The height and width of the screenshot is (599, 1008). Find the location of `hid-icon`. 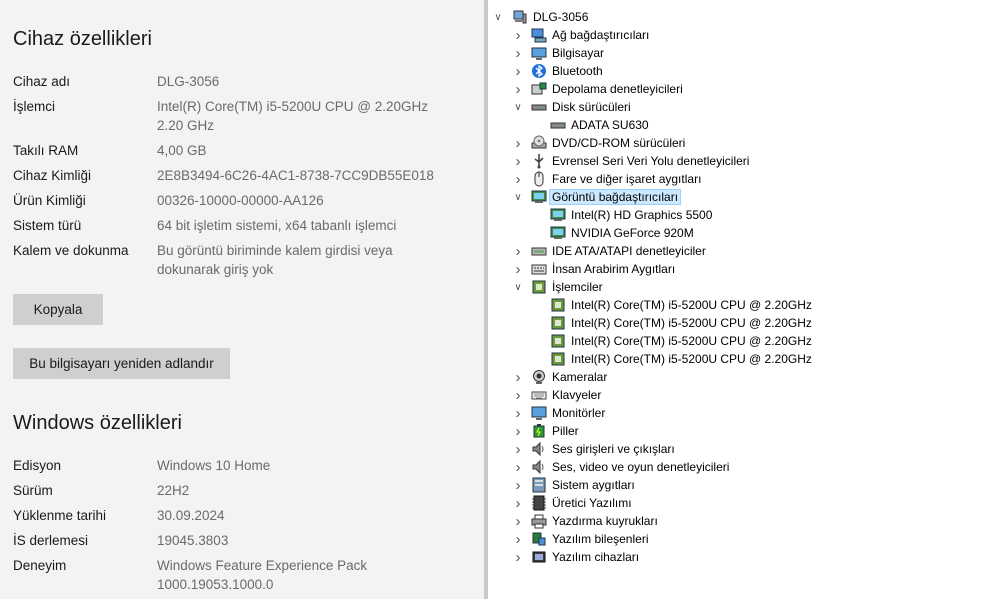

hid-icon is located at coordinates (539, 269).